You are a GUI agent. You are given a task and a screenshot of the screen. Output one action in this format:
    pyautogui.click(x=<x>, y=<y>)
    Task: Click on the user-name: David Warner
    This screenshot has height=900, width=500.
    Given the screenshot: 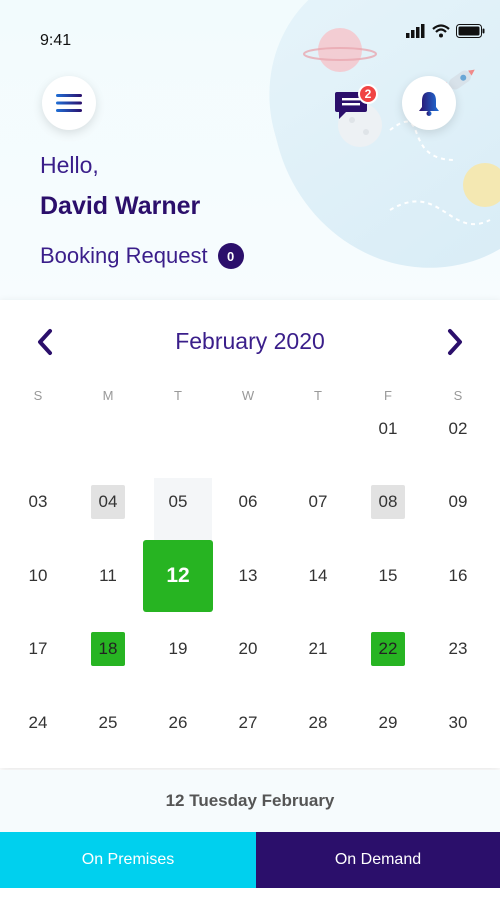 What is the action you would take?
    pyautogui.click(x=120, y=206)
    